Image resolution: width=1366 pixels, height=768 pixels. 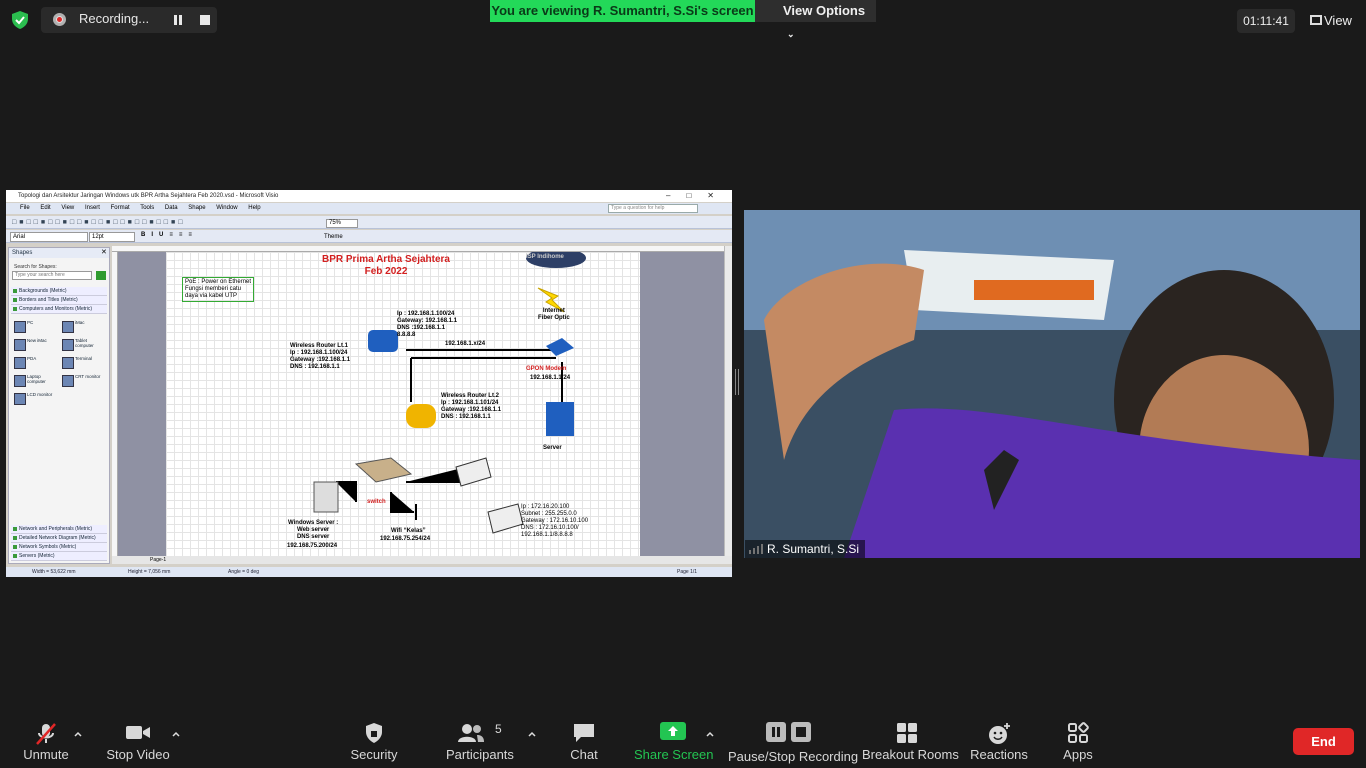 What do you see at coordinates (83, 363) in the screenshot?
I see `shape-terminal: Terminal` at bounding box center [83, 363].